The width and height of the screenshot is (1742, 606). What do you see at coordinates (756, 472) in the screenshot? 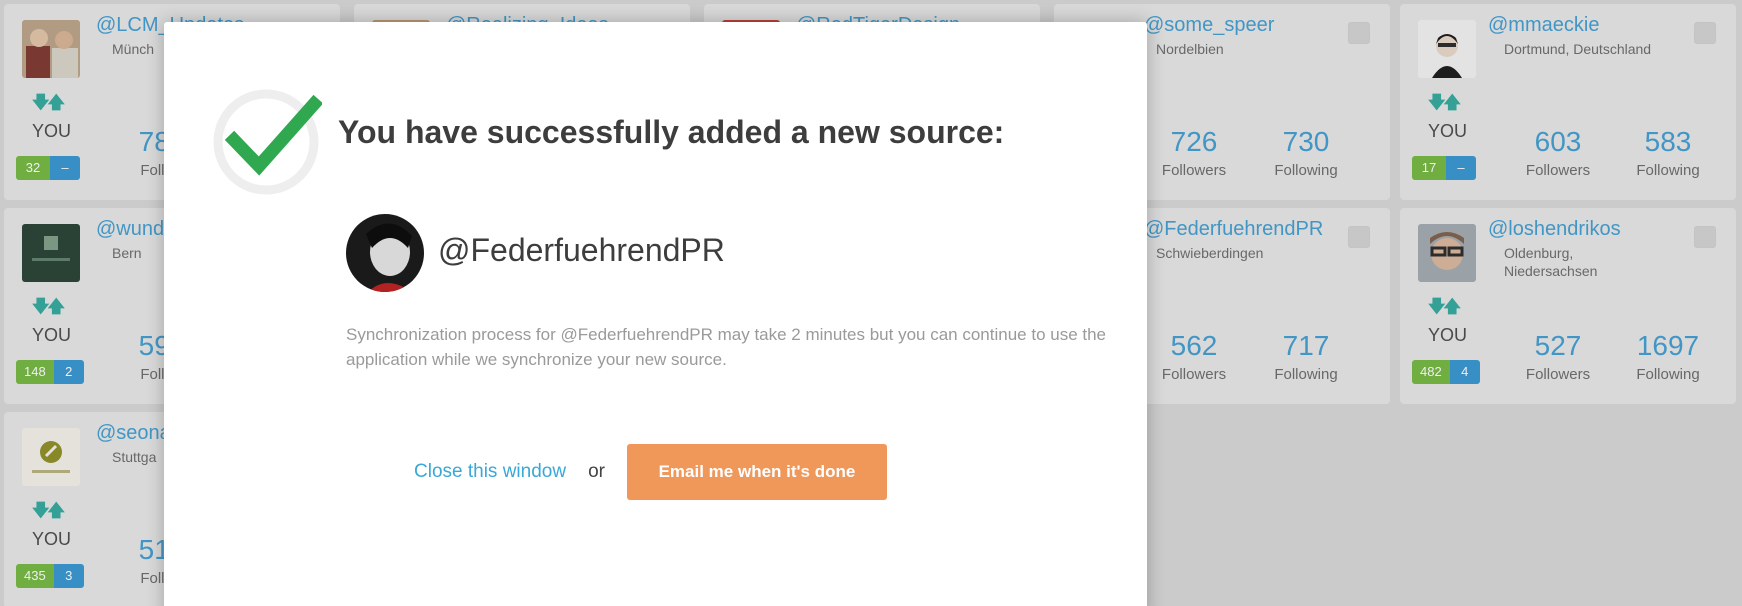
I see `email-when-done-button: Email me when it's done` at bounding box center [756, 472].